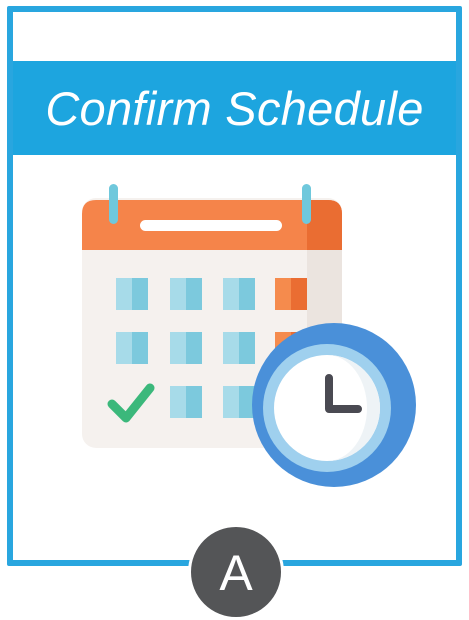 The image size is (469, 620). I want to click on badge-letter: A, so click(236, 573).